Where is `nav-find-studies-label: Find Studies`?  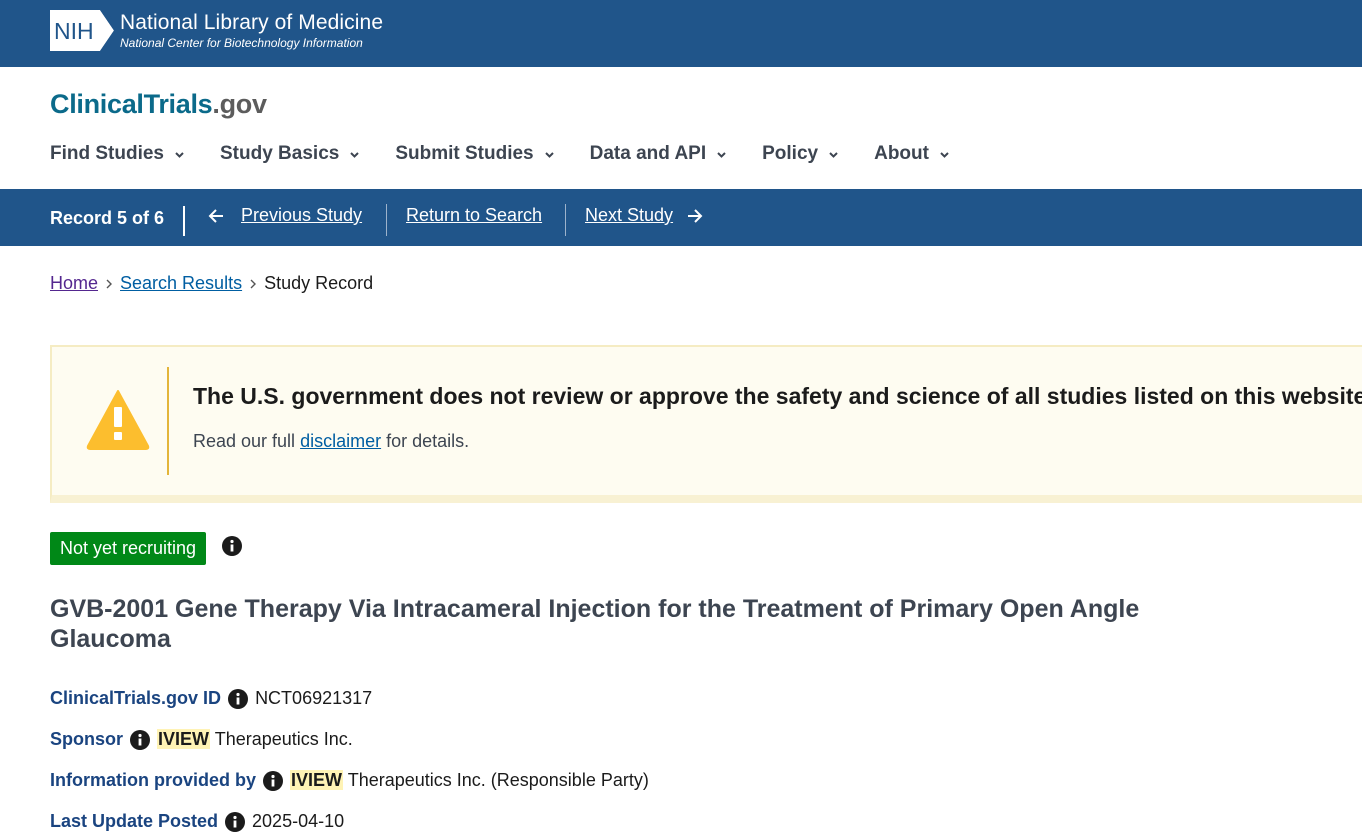 nav-find-studies-label: Find Studies is located at coordinates (107, 153).